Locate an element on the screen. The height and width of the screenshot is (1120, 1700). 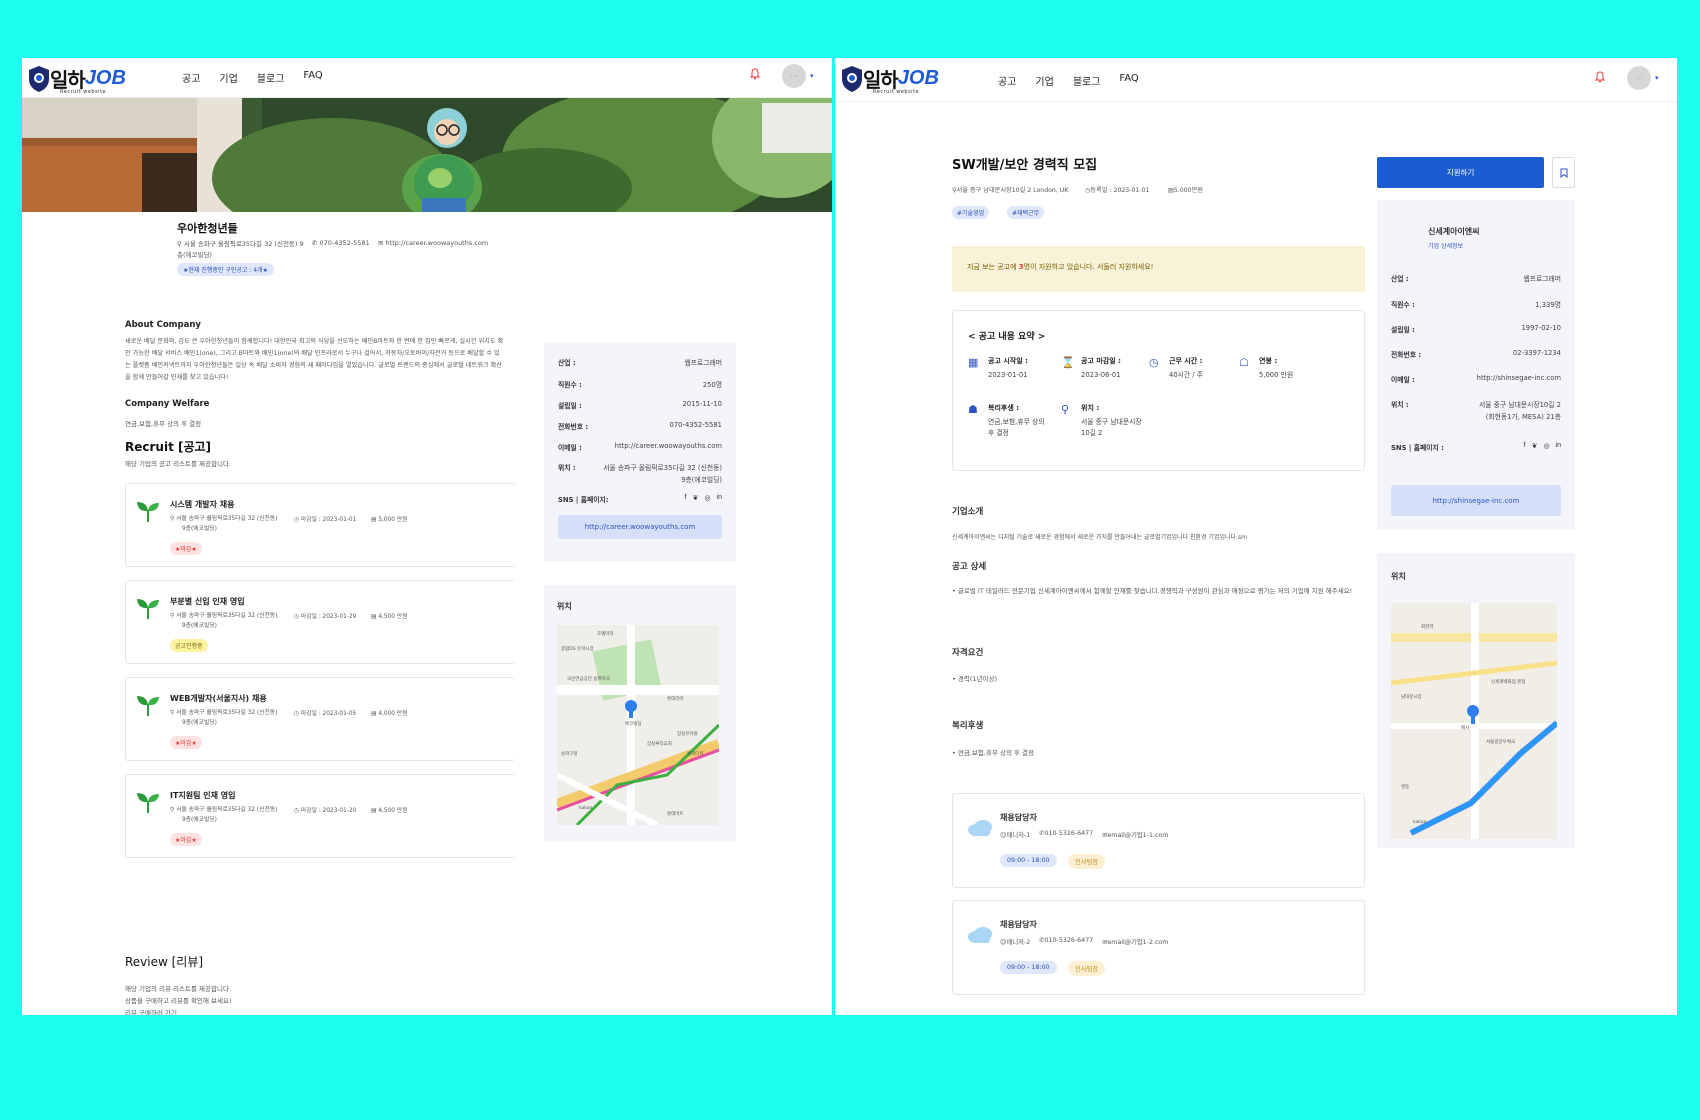
job-card-address-line2: 9층(에코빌딩) is located at coordinates (199, 529).